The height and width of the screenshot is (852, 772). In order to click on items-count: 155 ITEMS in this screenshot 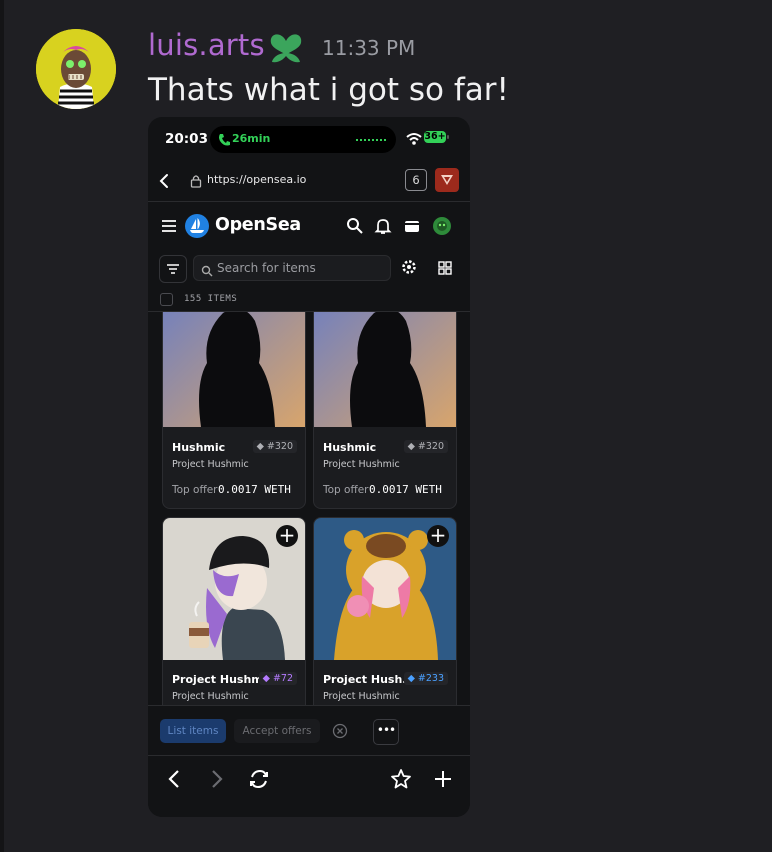, I will do `click(211, 299)`.